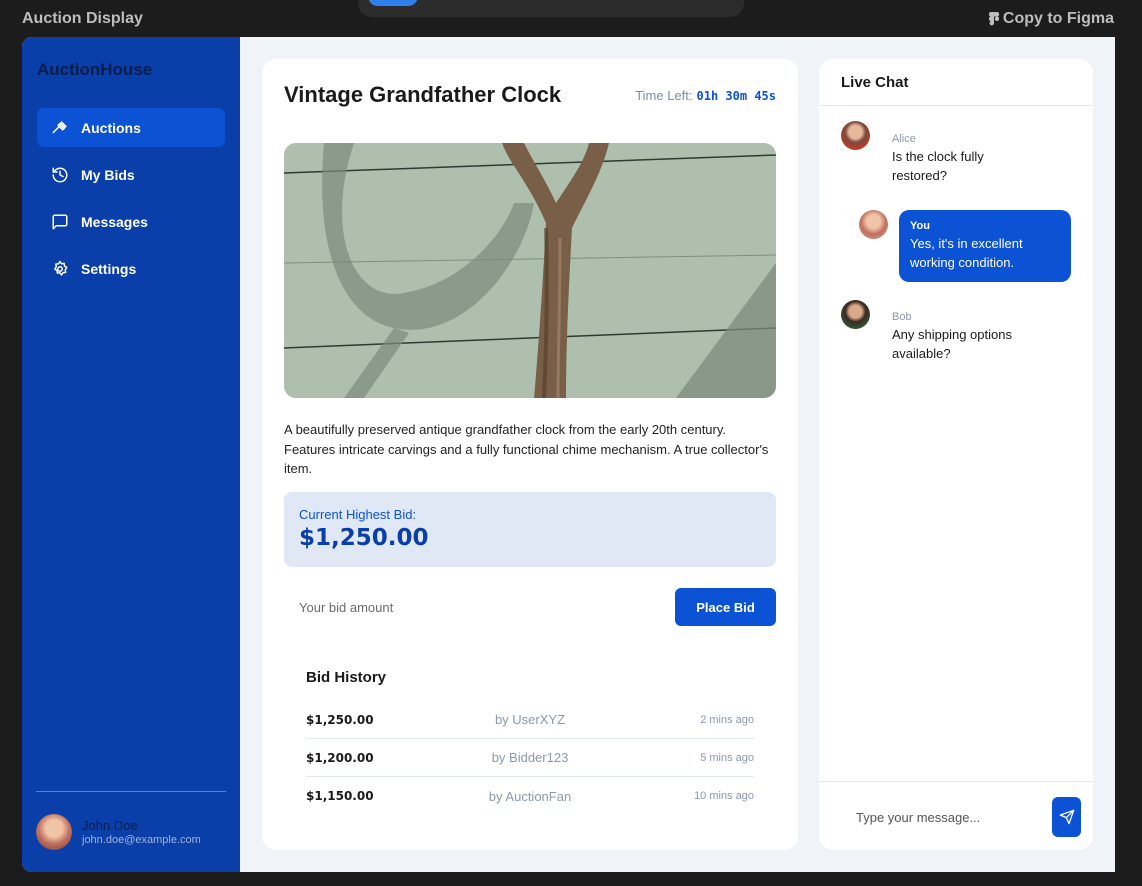 The width and height of the screenshot is (1142, 886). Describe the element at coordinates (664, 95) in the screenshot. I see `time-left-label: Time Left:` at that location.